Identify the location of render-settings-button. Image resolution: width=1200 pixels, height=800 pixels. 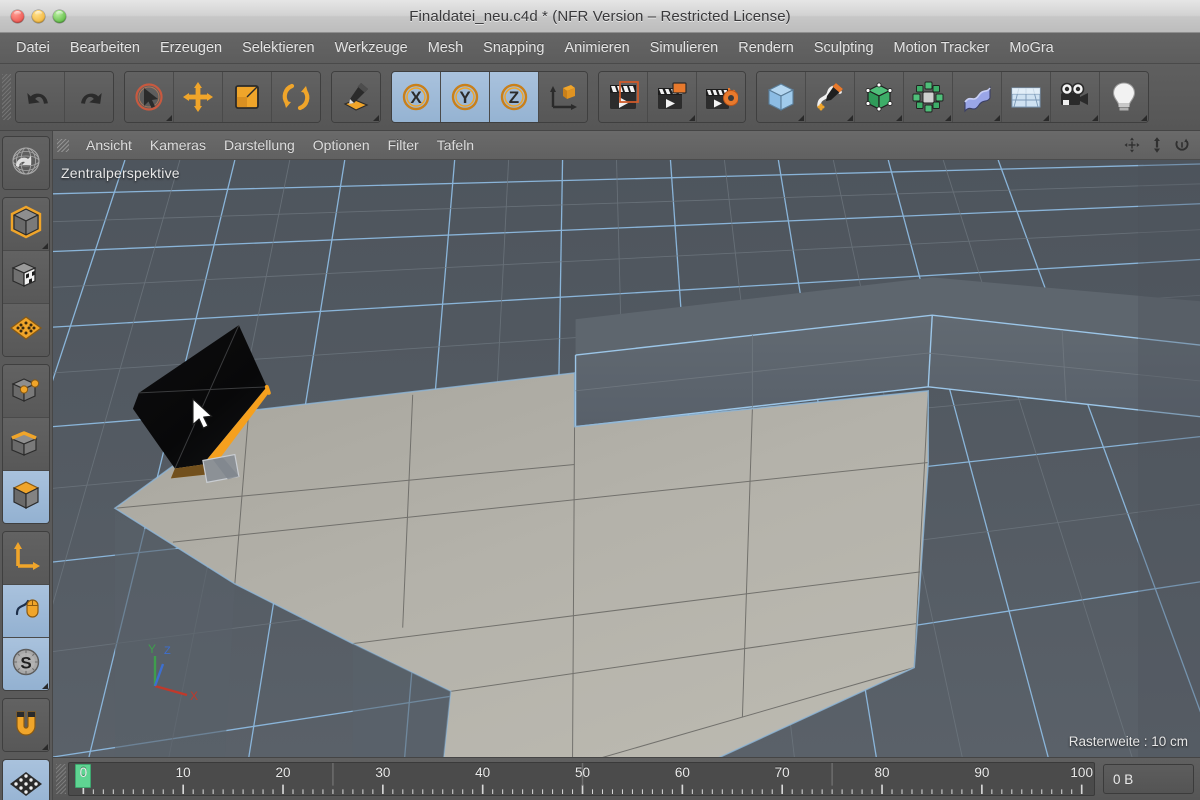
(721, 97).